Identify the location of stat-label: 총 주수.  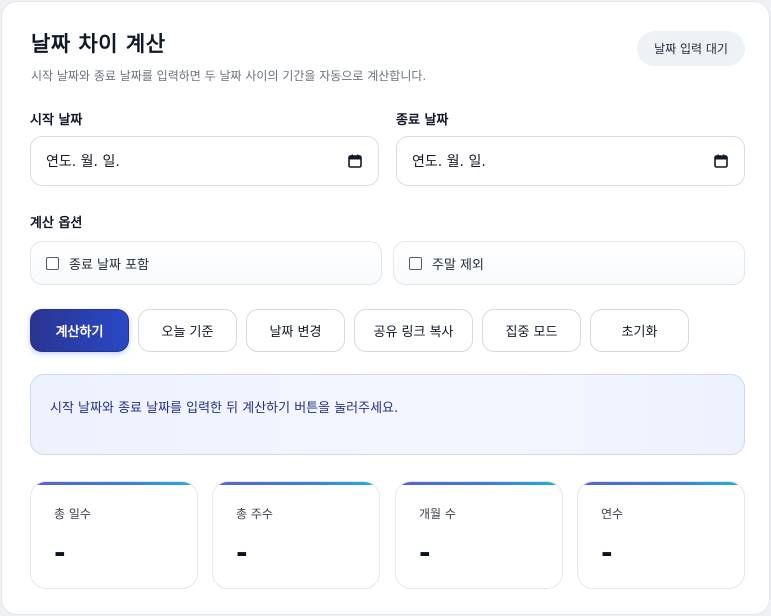
(254, 514).